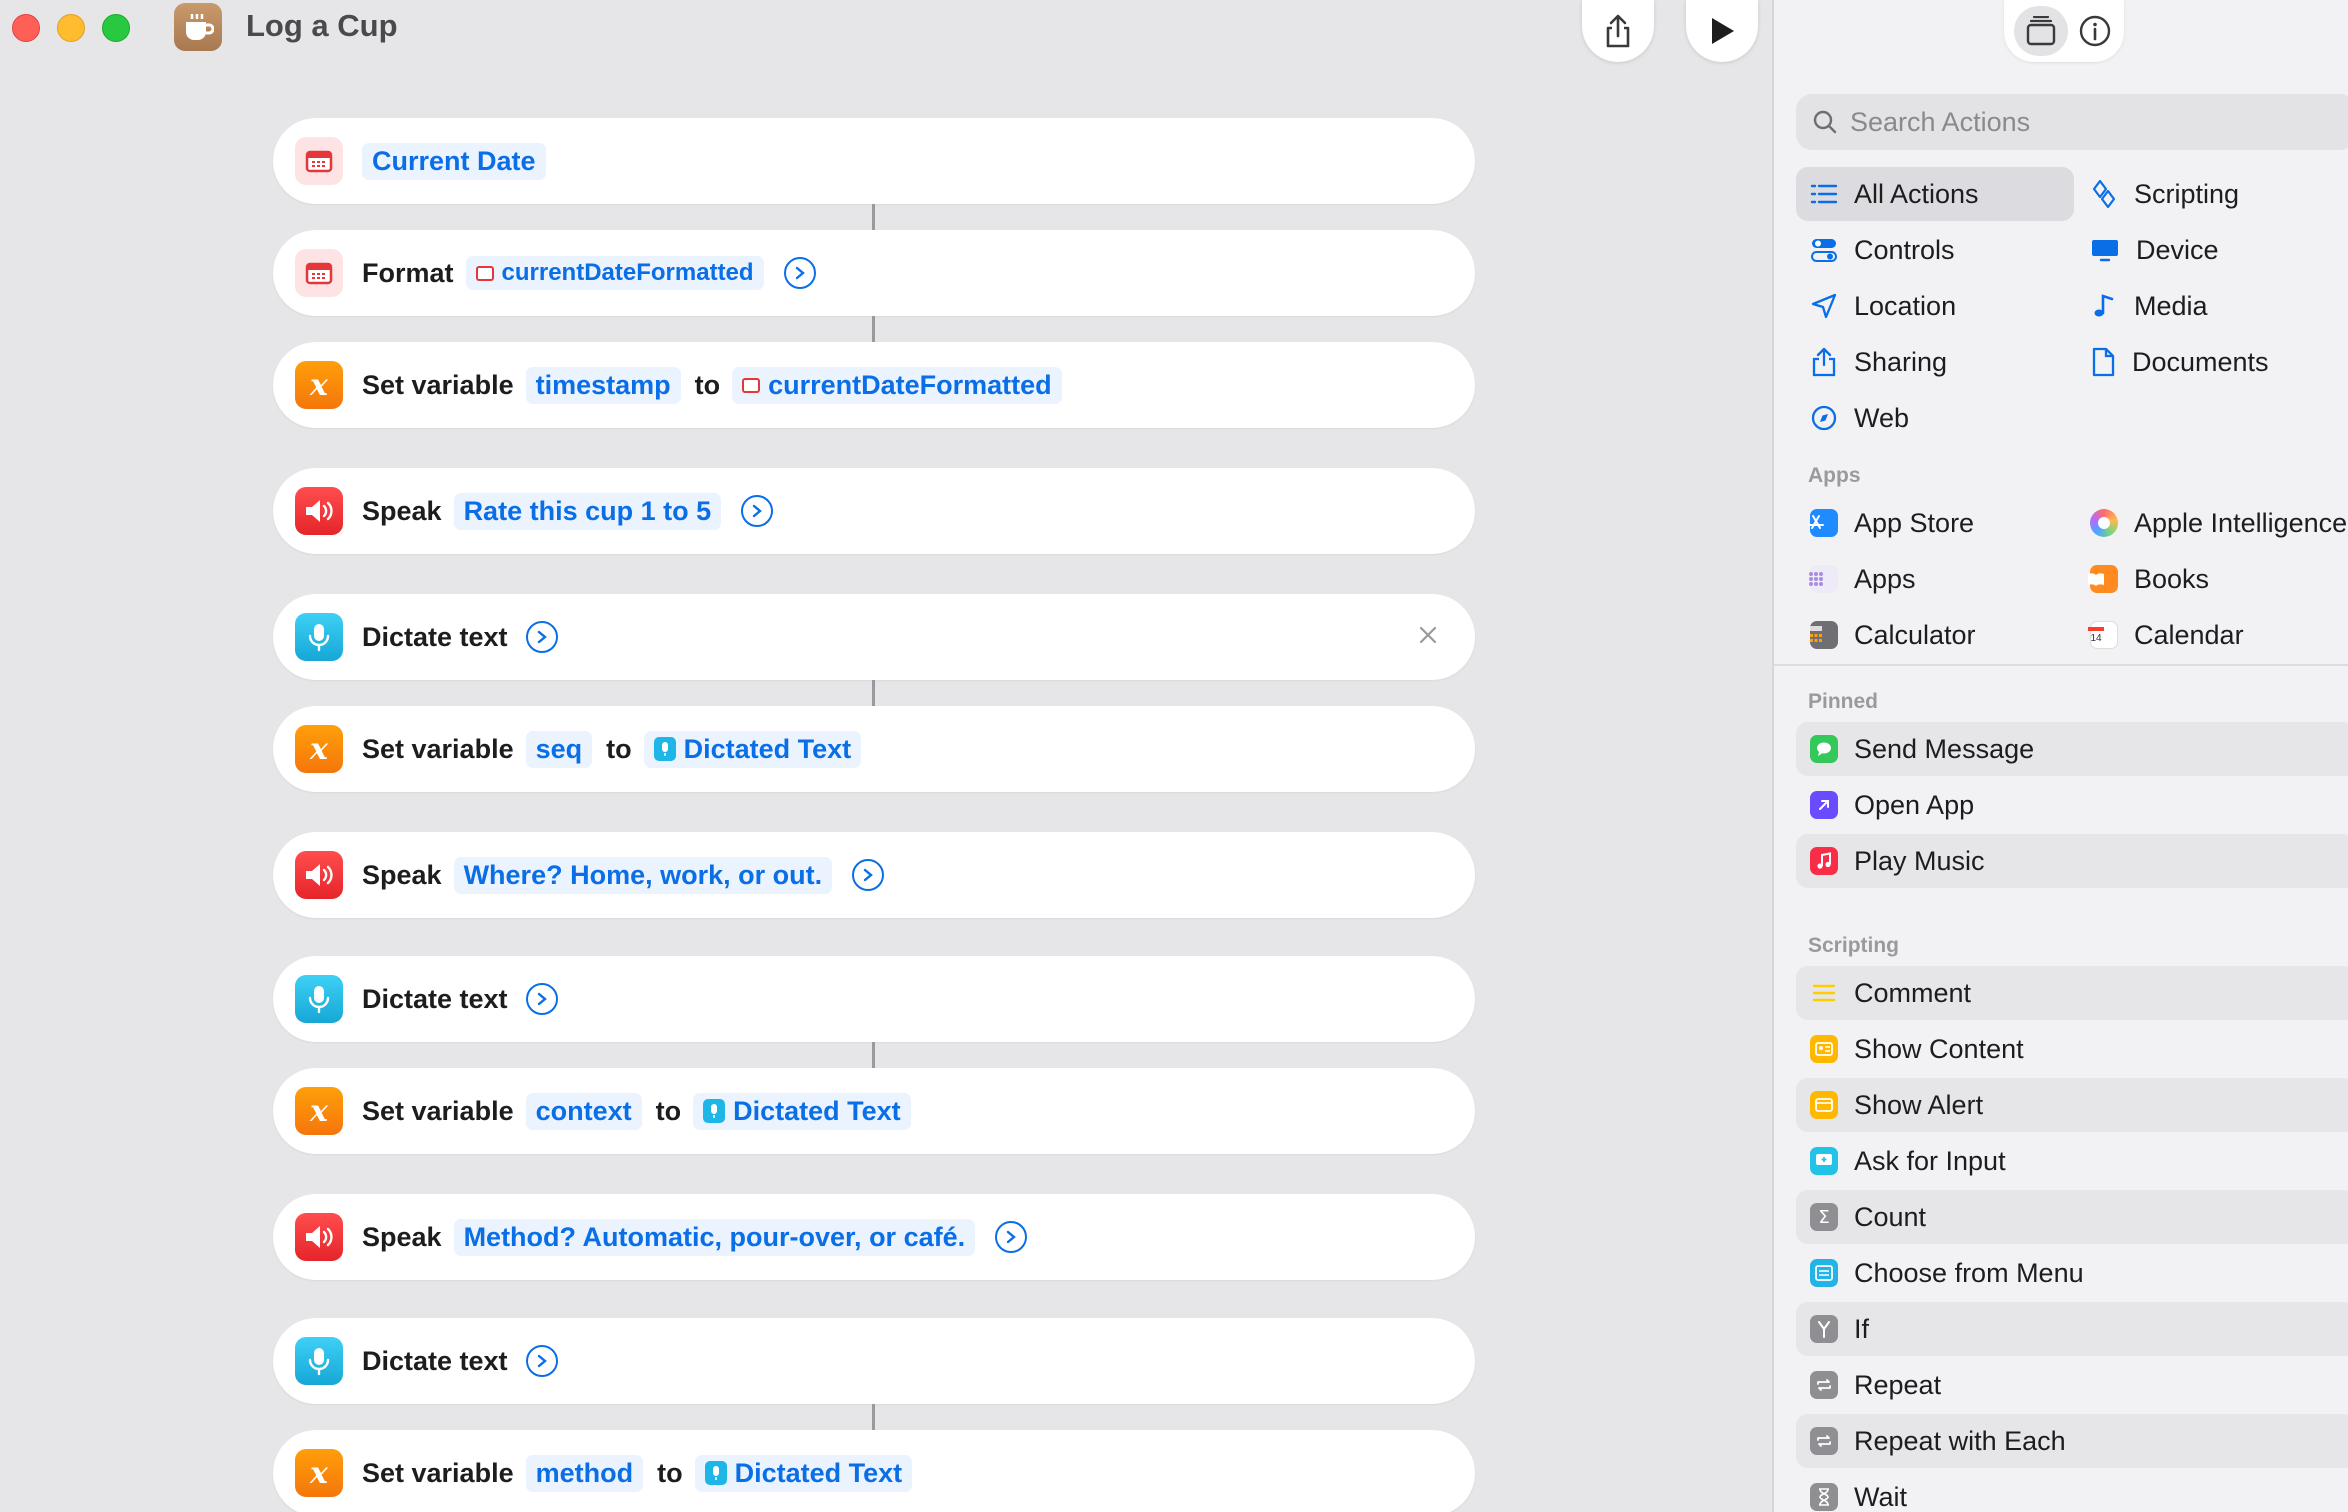 The width and height of the screenshot is (2348, 1512). Describe the element at coordinates (1824, 993) in the screenshot. I see `comment-lines-icon` at that location.